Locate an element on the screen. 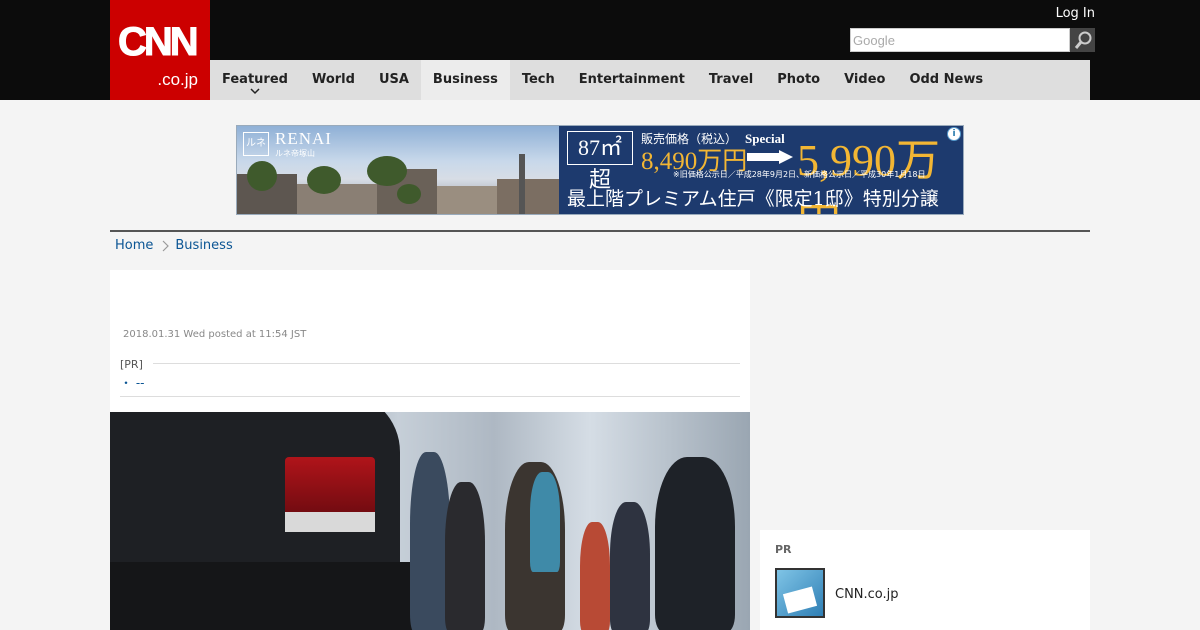 Image resolution: width=1200 pixels, height=630 pixels. ad-note: ※旧価格公示日／平成28年9月2日、新価格公示日／平成30年1月18日 is located at coordinates (799, 174).